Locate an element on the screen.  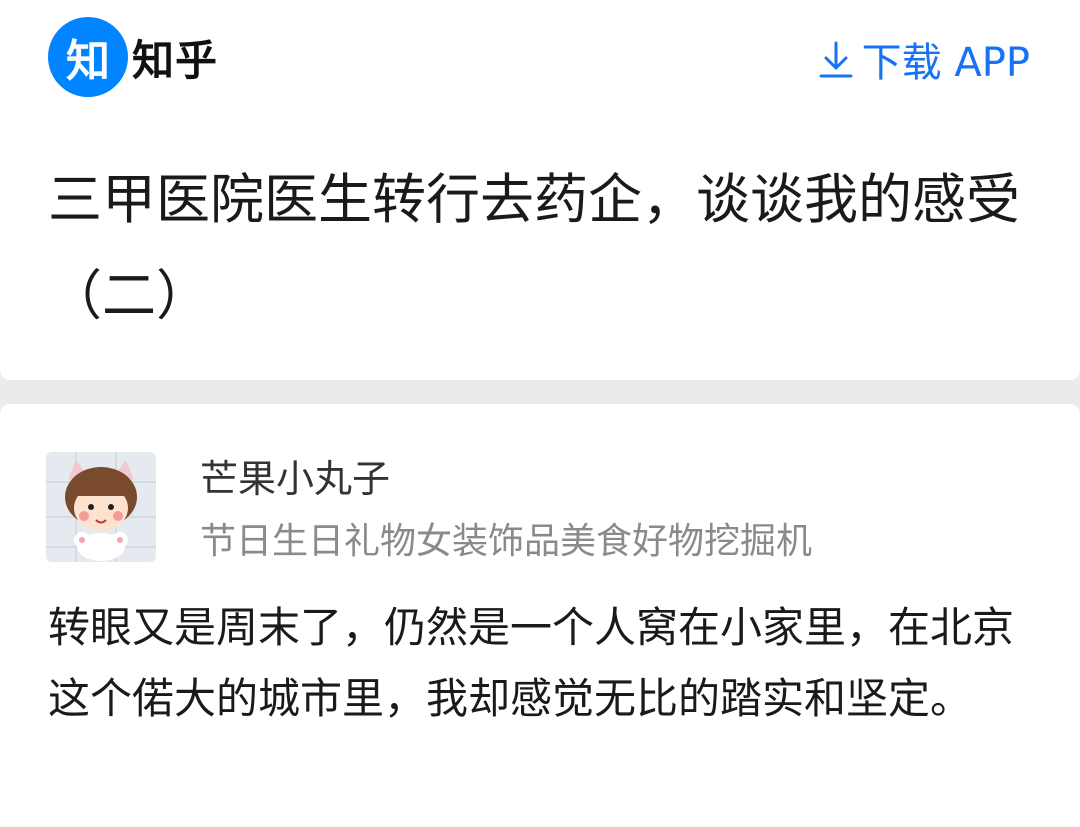
download-icon is located at coordinates (836, 59).